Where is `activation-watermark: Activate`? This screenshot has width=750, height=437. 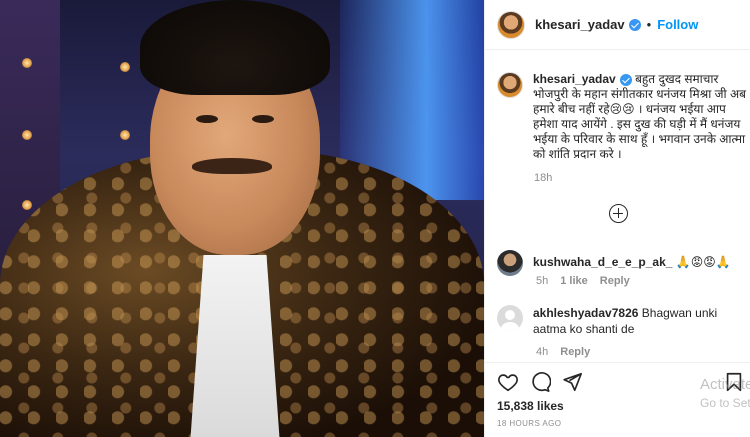
activation-watermark: Activate is located at coordinates (725, 384).